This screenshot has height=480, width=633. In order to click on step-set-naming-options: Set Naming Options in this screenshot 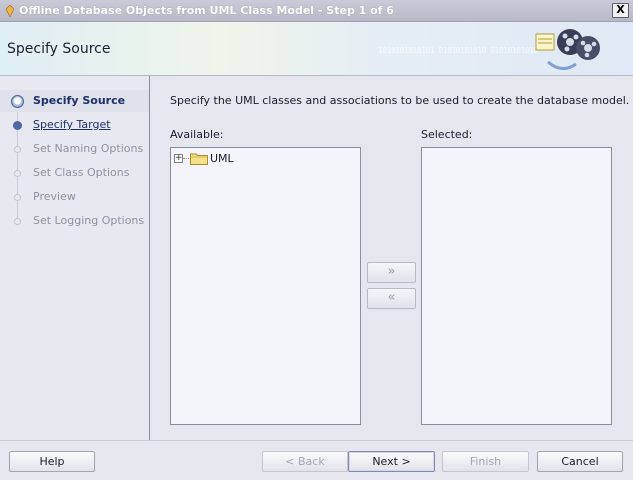, I will do `click(74, 149)`.